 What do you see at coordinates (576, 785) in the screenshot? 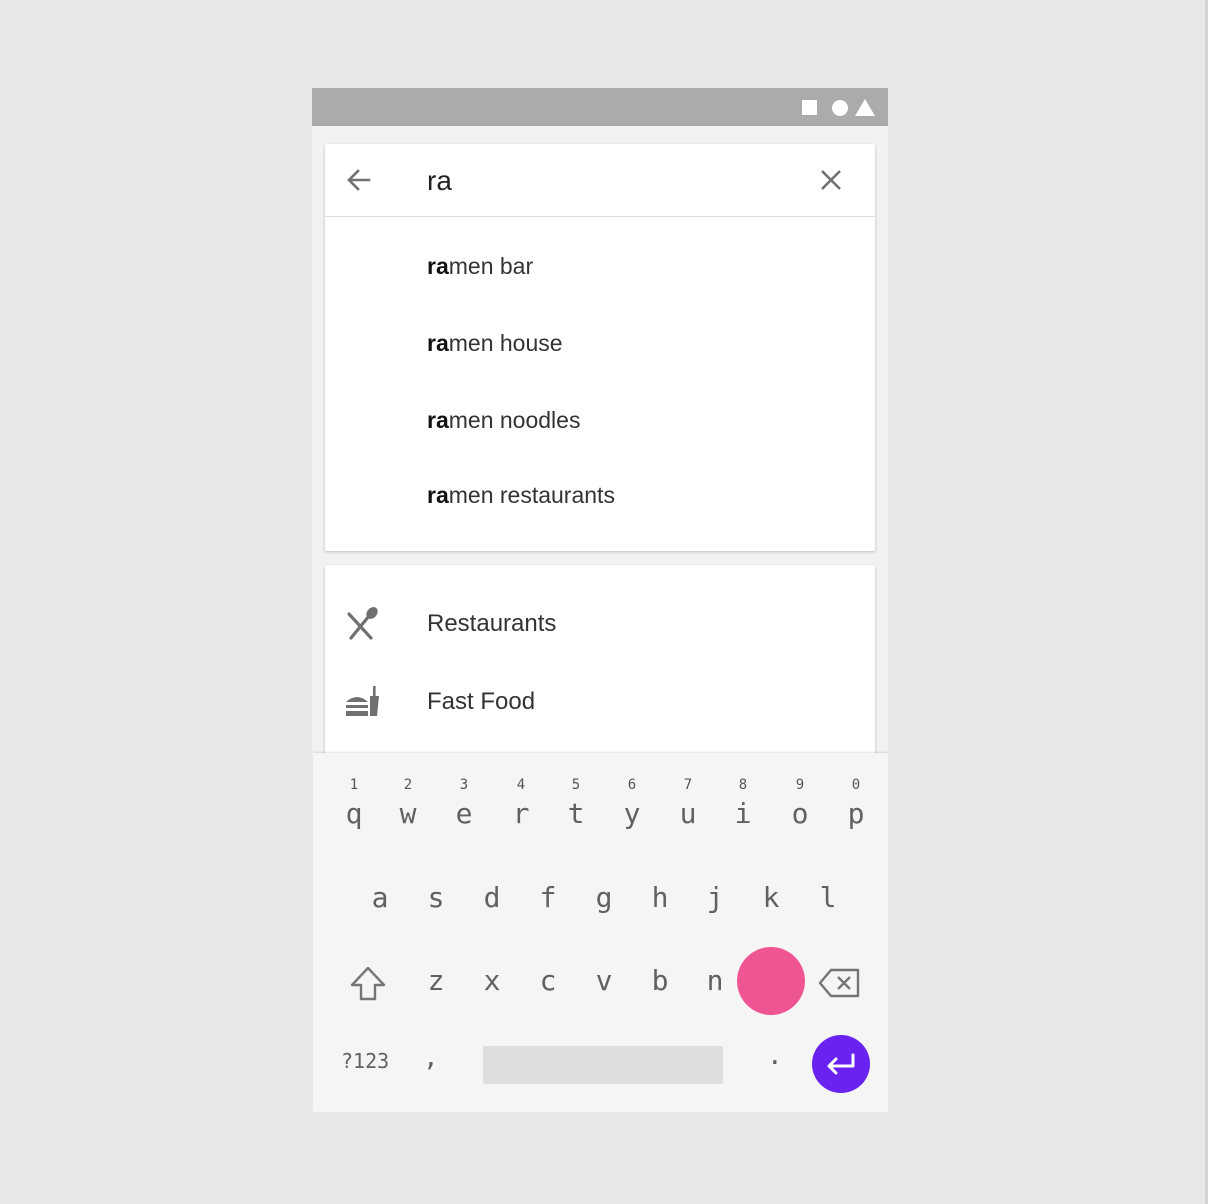
I see `key-number: 5` at bounding box center [576, 785].